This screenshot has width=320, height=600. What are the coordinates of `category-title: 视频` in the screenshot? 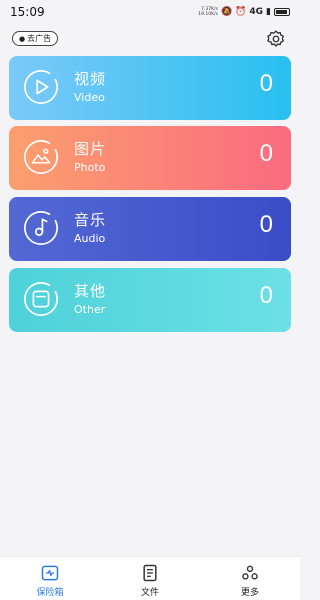 It's located at (90, 79).